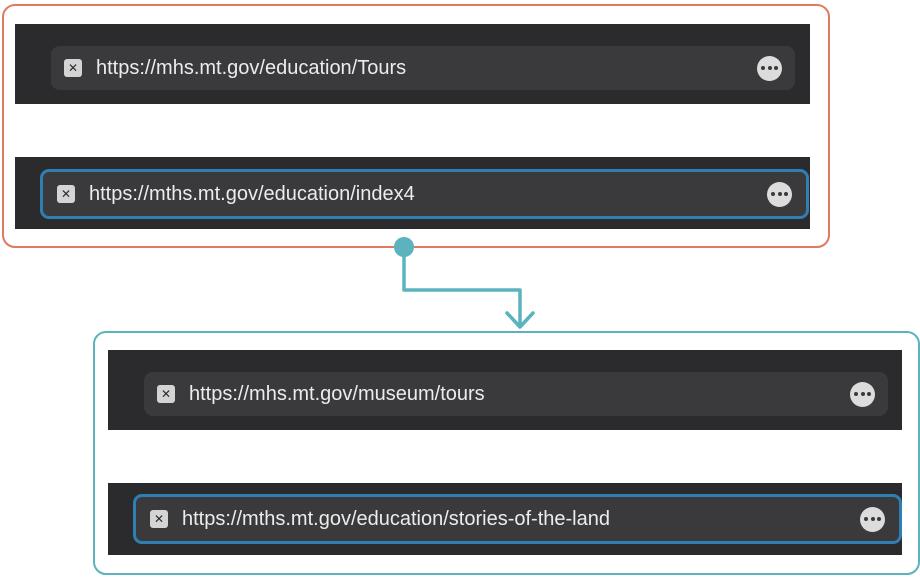  What do you see at coordinates (337, 393) in the screenshot?
I see `url-text: https://mhs.mt.gov/museum/tours` at bounding box center [337, 393].